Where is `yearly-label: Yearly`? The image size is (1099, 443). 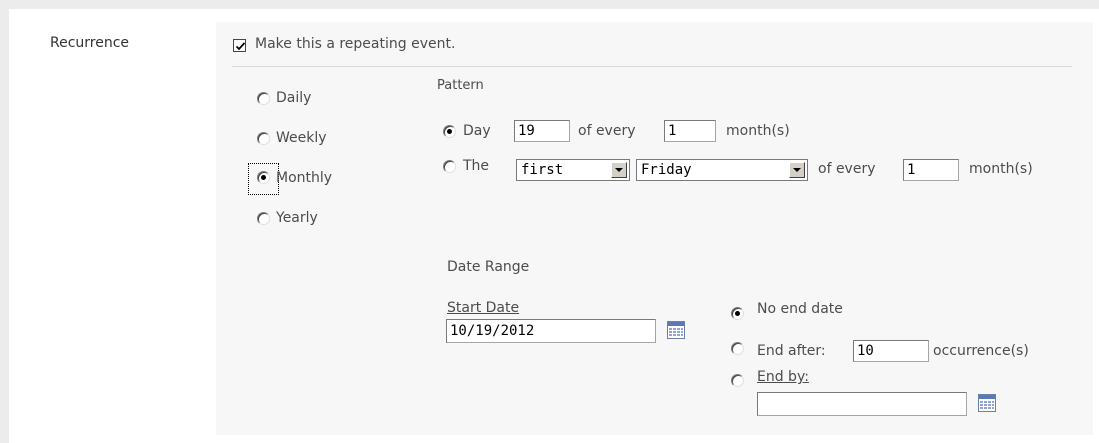
yearly-label: Yearly is located at coordinates (297, 218).